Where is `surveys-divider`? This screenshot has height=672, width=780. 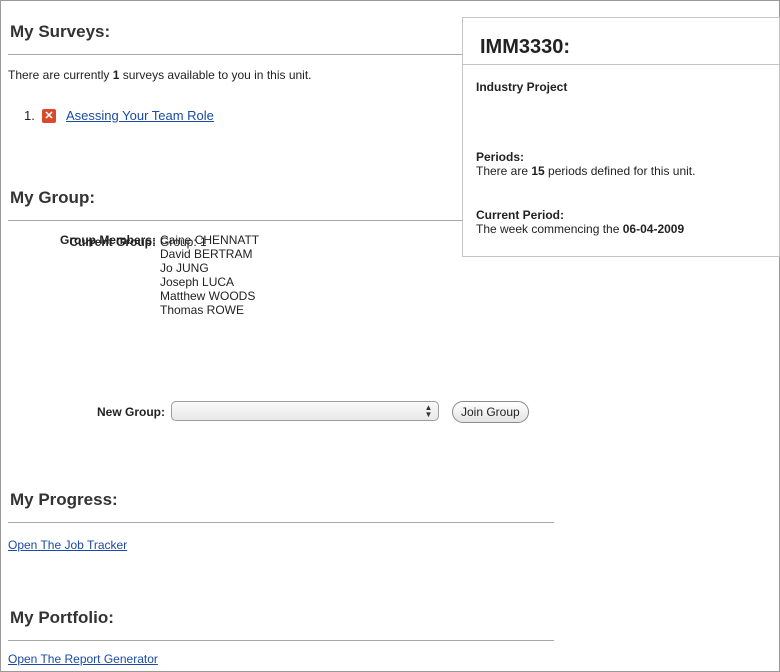
surveys-divider is located at coordinates (235, 54).